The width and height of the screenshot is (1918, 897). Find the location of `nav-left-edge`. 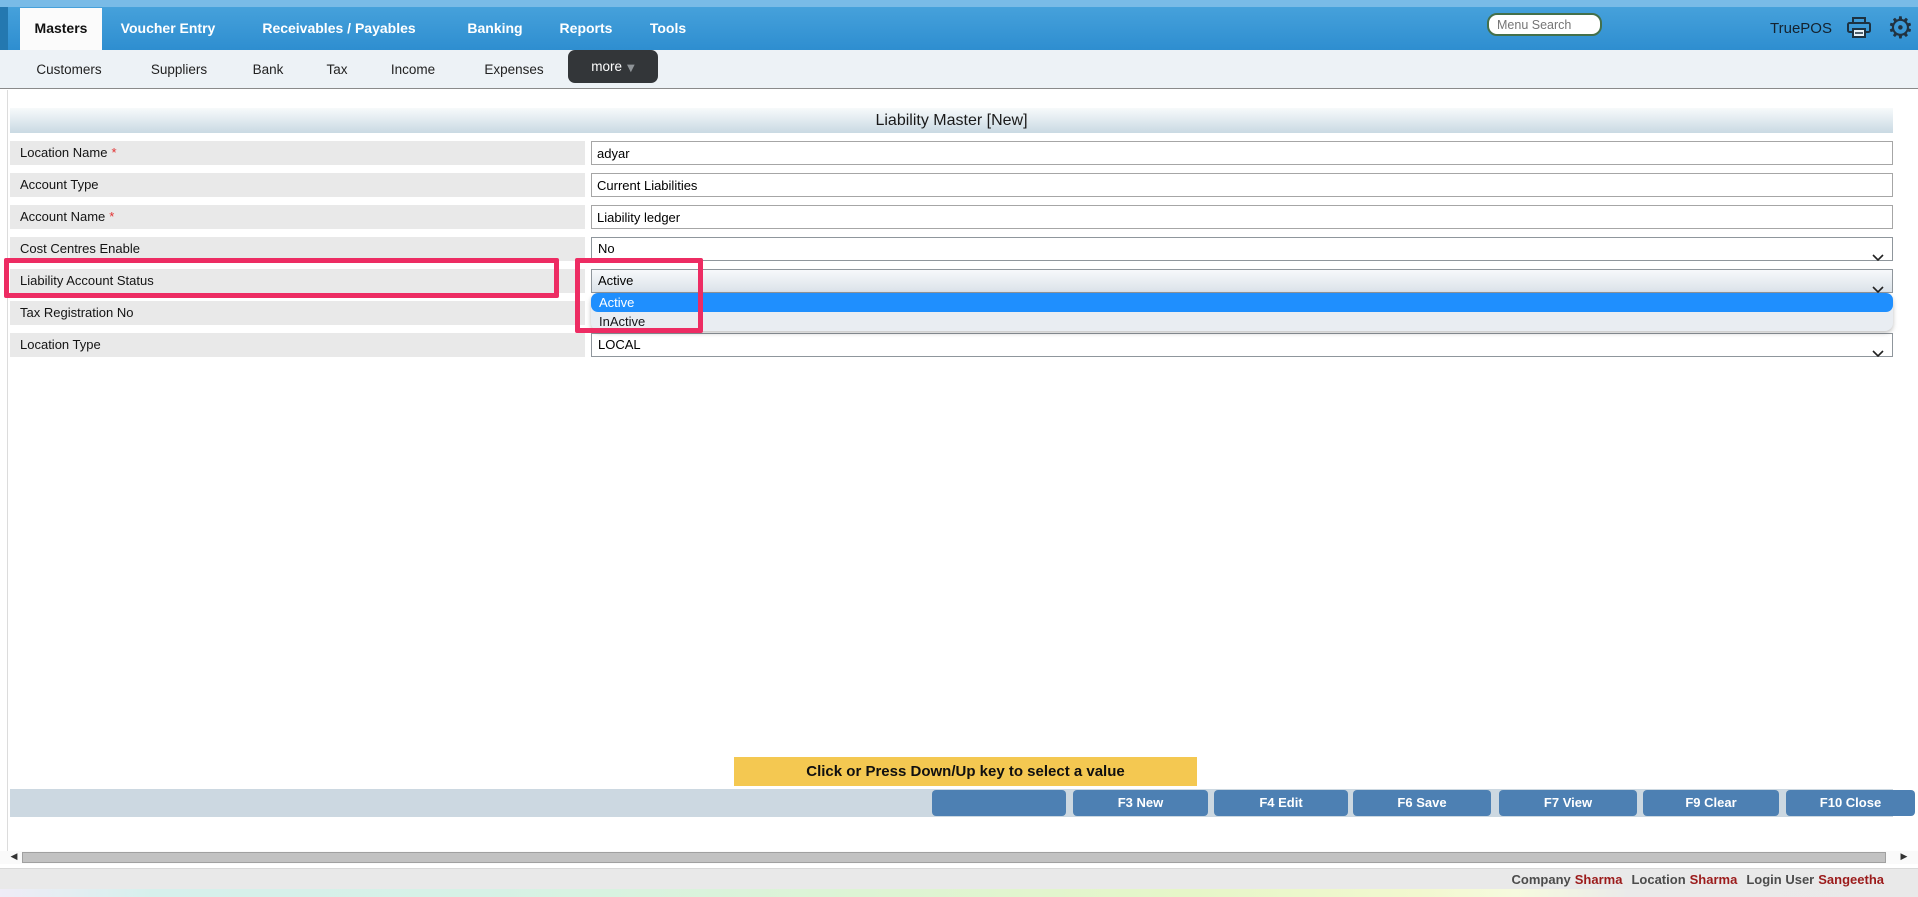

nav-left-edge is located at coordinates (4, 28).